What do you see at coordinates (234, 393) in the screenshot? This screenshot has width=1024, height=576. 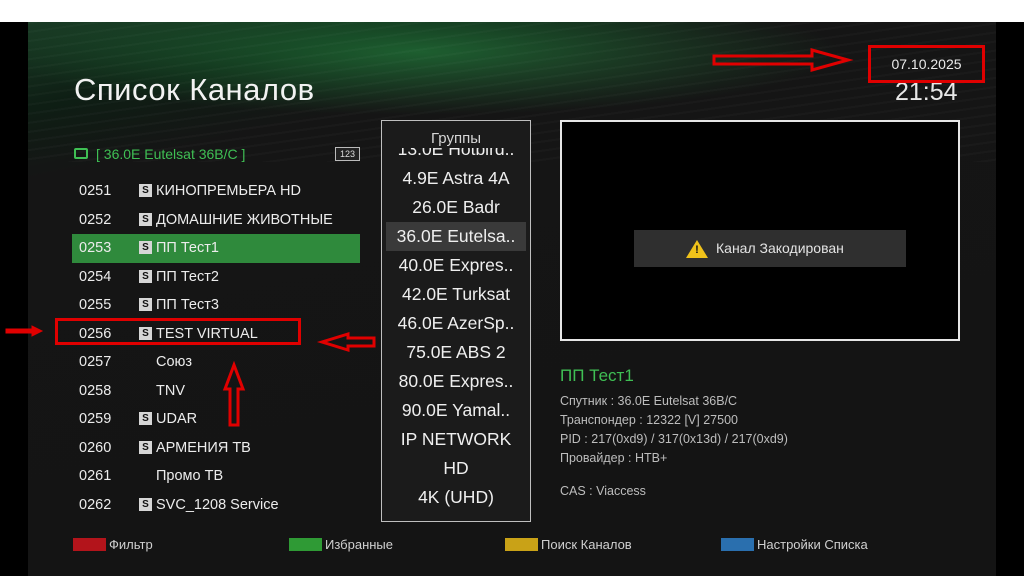 I see `arrow-up-icon` at bounding box center [234, 393].